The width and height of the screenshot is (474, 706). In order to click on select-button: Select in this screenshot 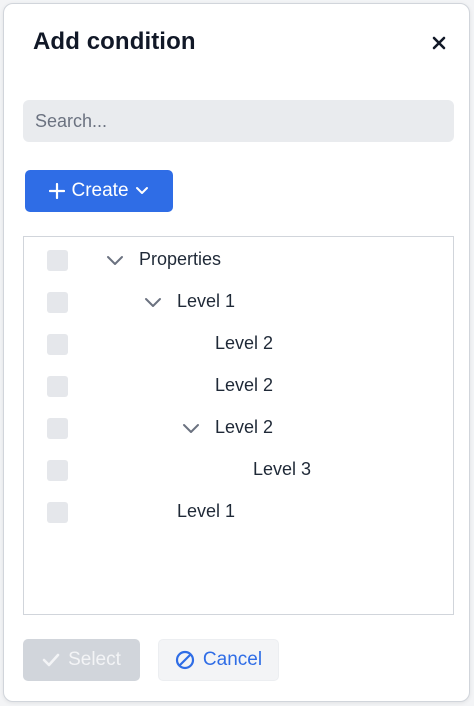, I will do `click(81, 660)`.